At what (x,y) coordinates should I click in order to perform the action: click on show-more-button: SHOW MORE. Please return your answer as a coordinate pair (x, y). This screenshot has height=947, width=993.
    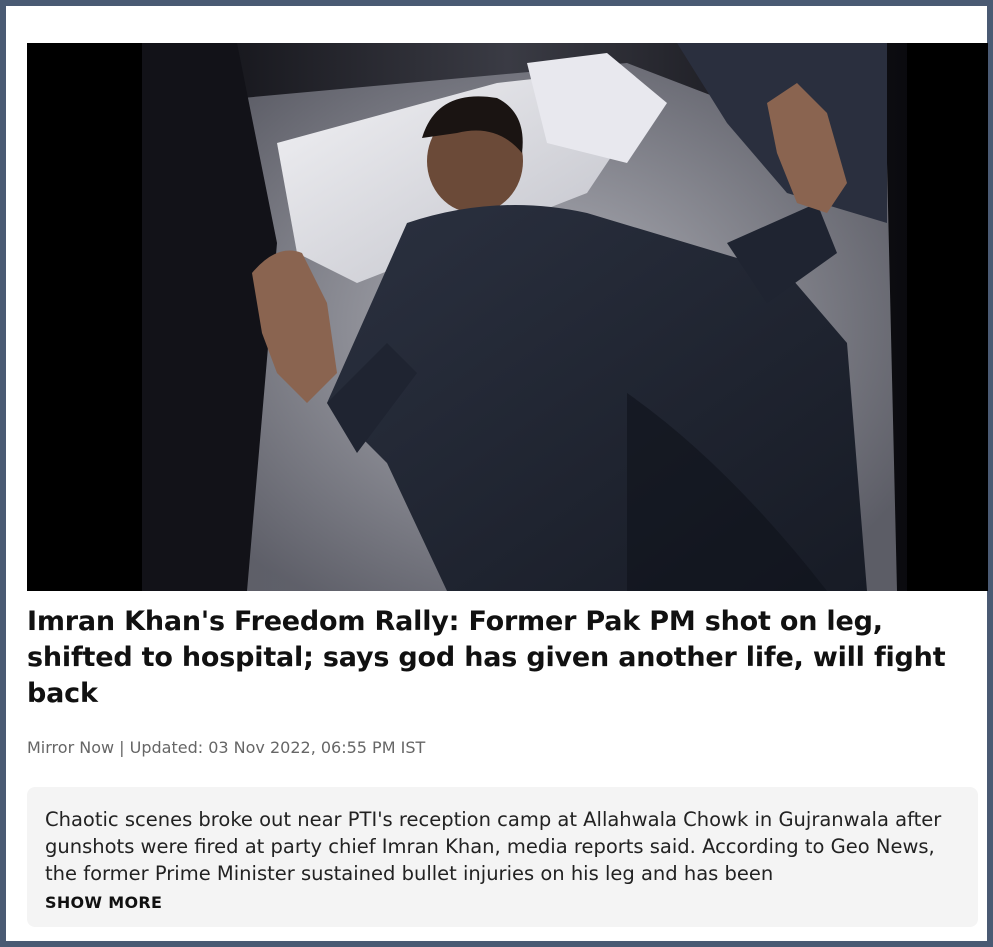
    Looking at the image, I should click on (103, 902).